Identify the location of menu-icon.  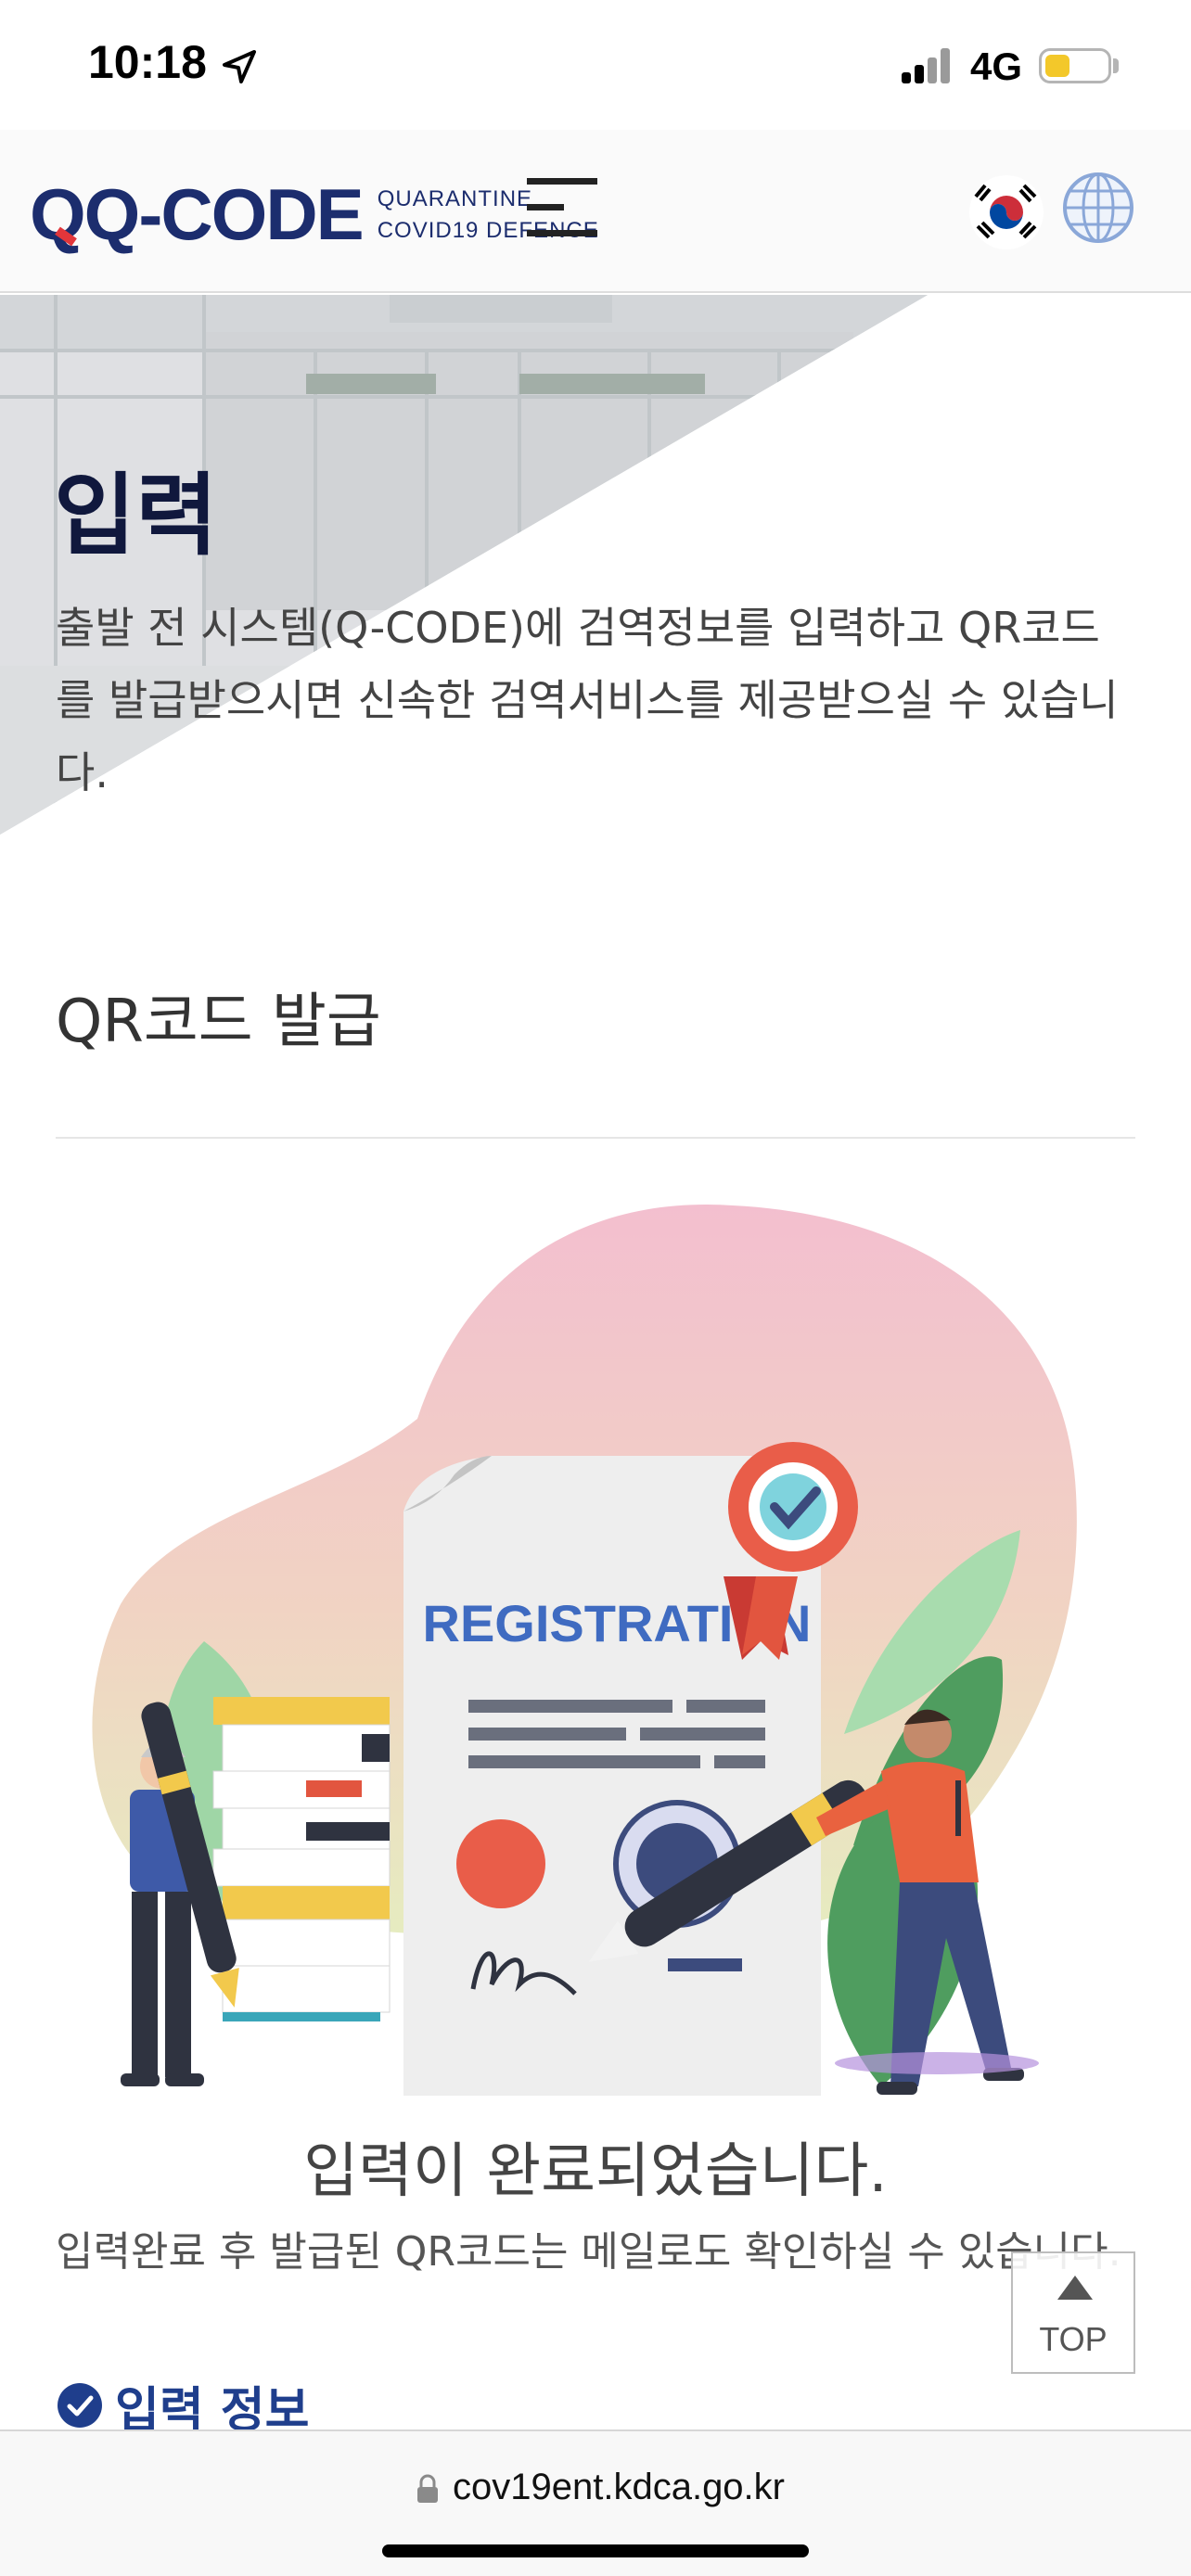
(564, 207).